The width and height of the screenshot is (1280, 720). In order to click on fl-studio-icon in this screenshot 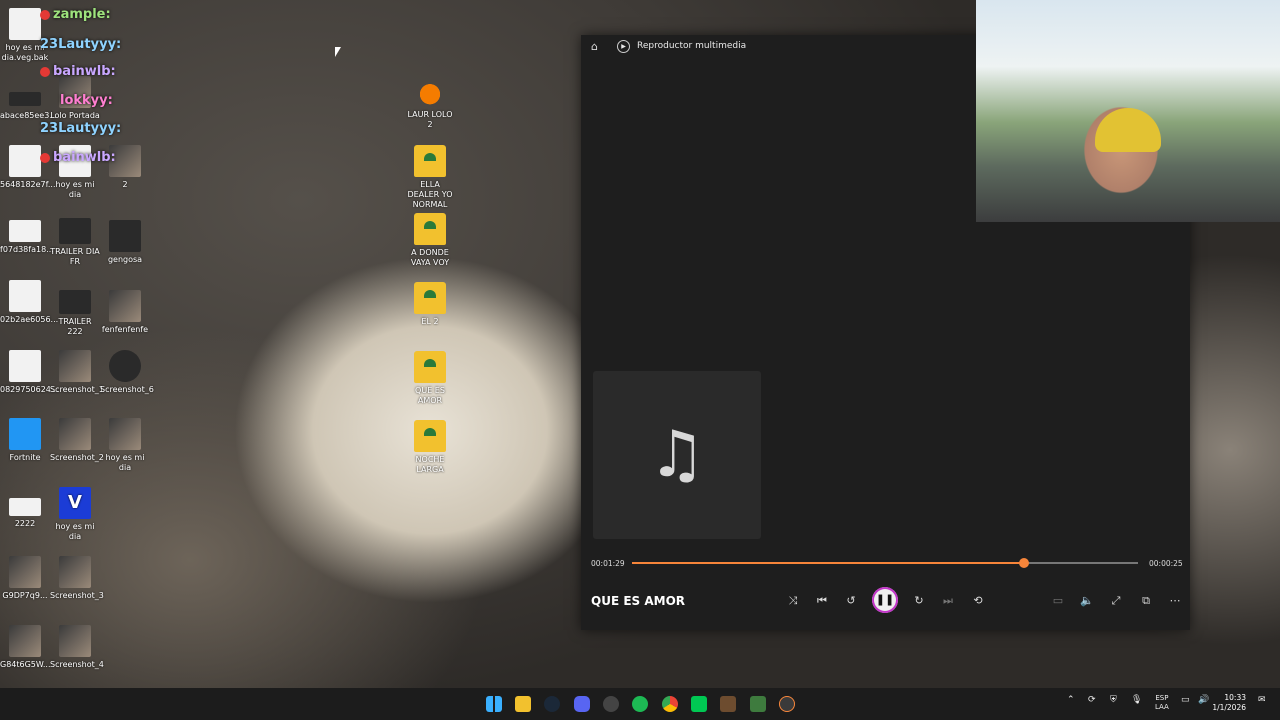, I will do `click(430, 91)`.